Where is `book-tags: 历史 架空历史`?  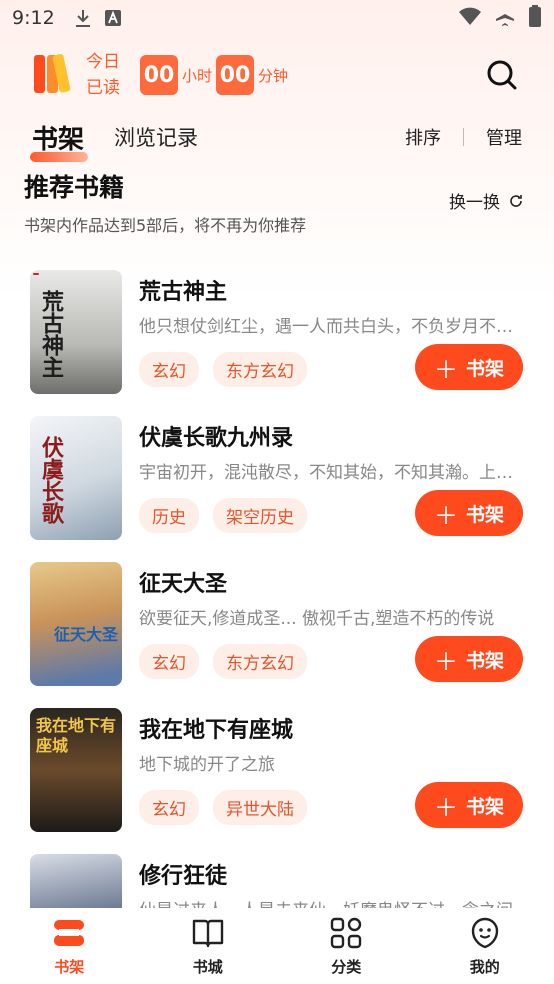 book-tags: 历史 架空历史 is located at coordinates (223, 515).